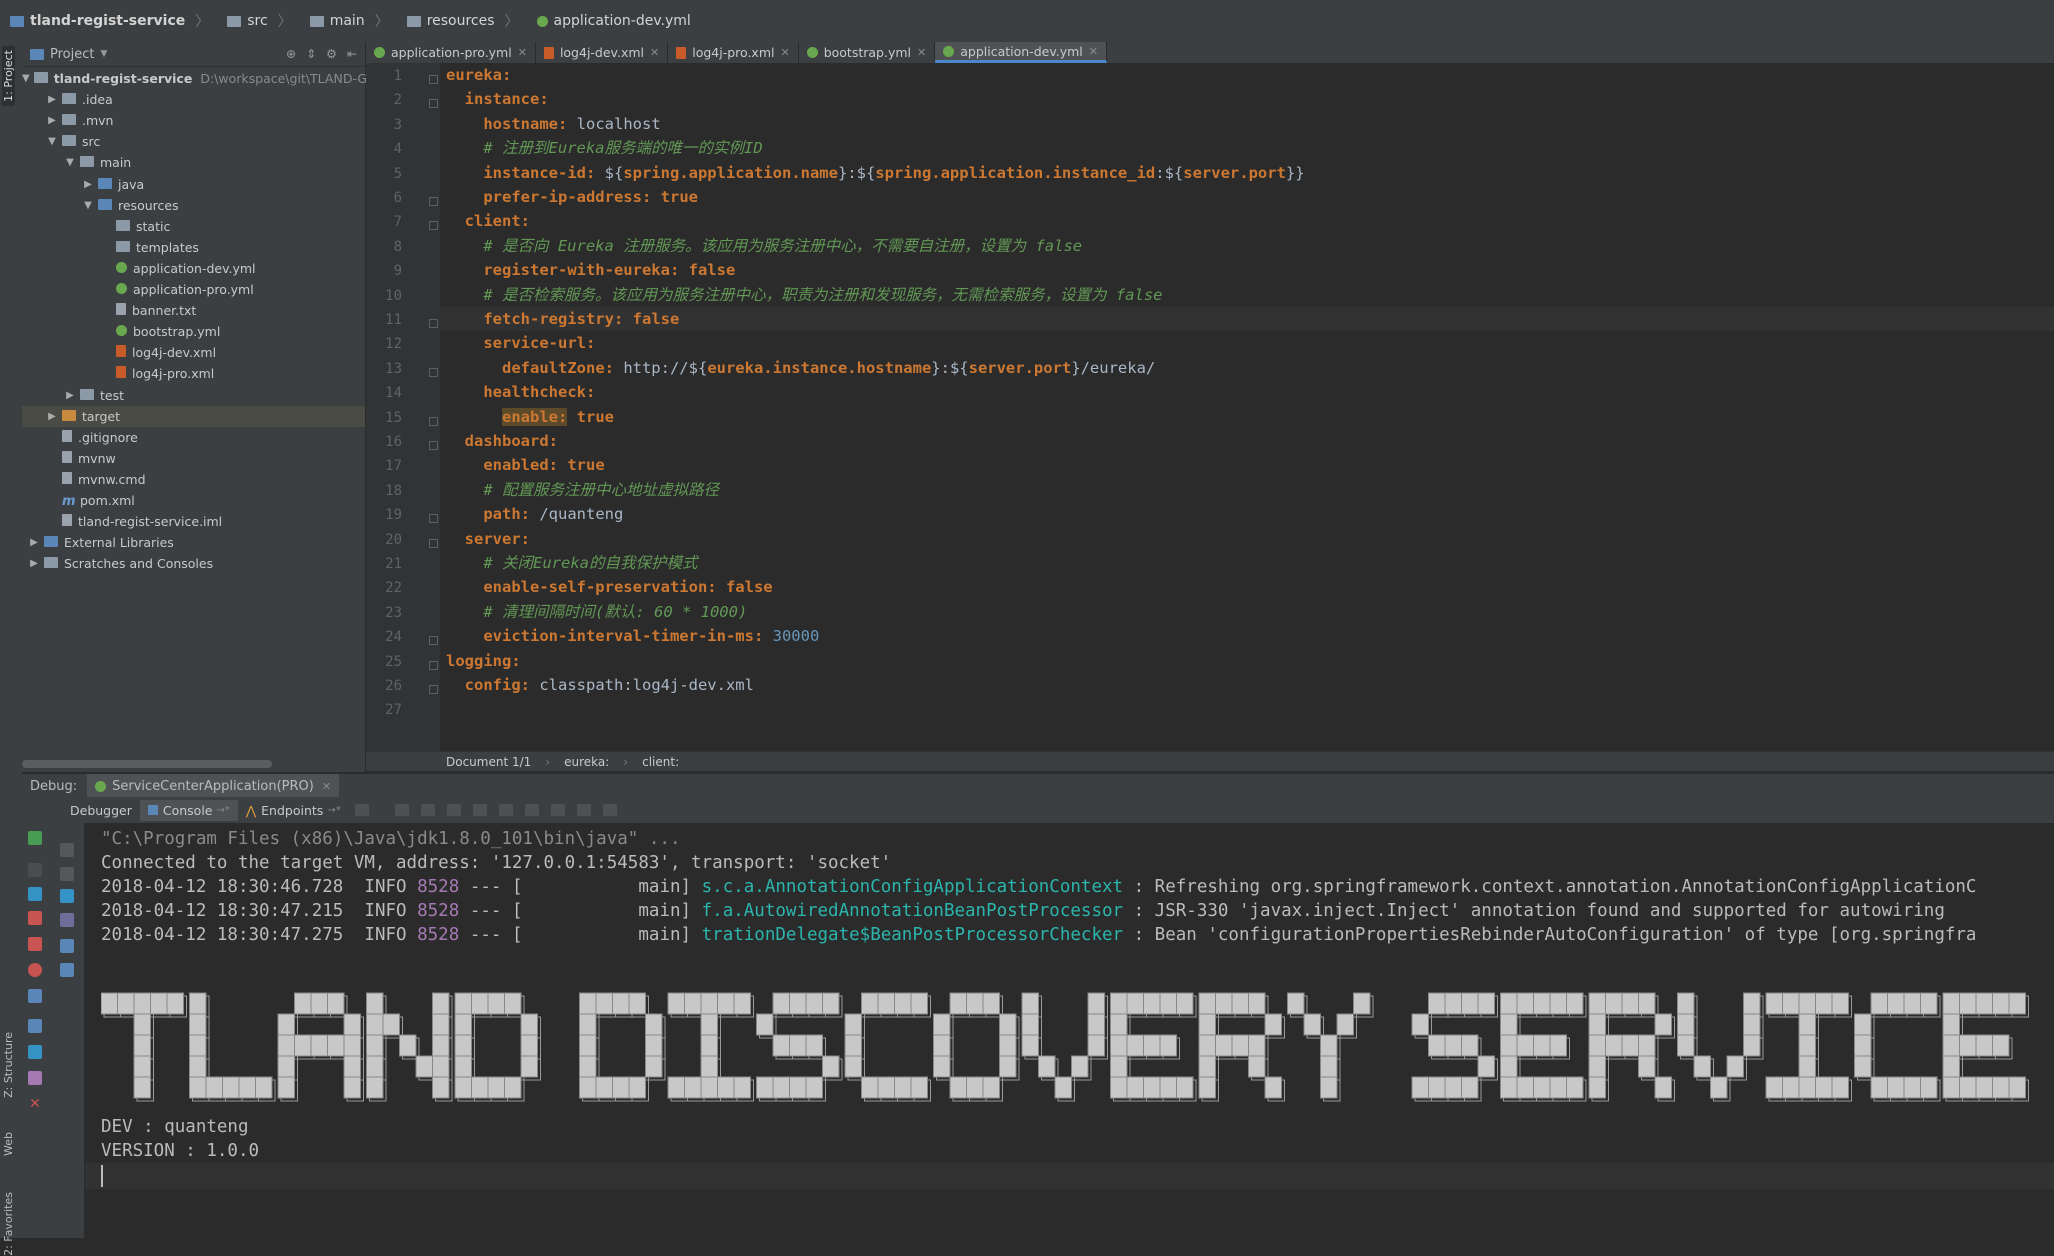 The width and height of the screenshot is (2054, 1256). I want to click on tree-item: bootstrap.yml, so click(193, 331).